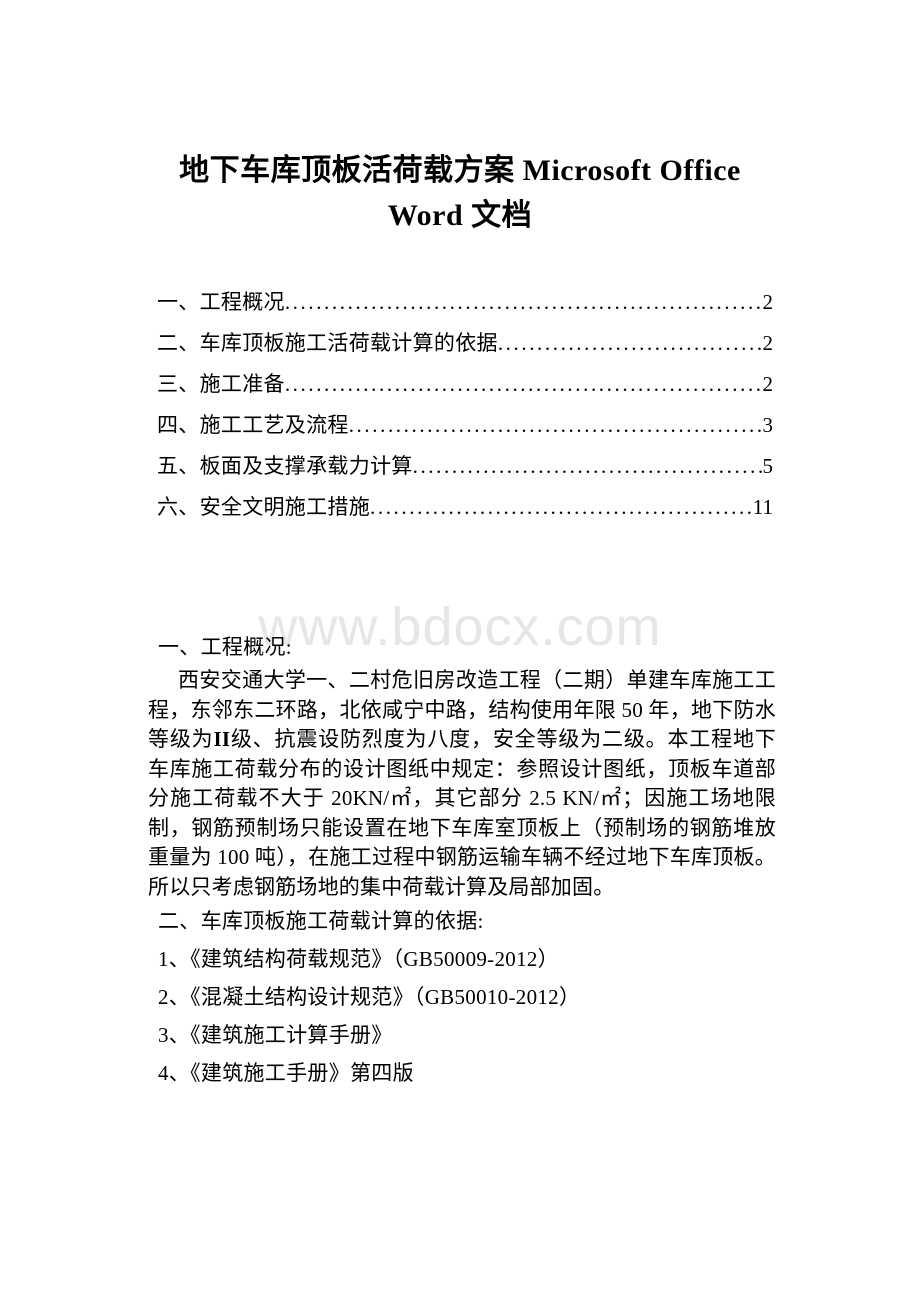  What do you see at coordinates (460, 215) in the screenshot?
I see `page-title-line-2: Word 文档` at bounding box center [460, 215].